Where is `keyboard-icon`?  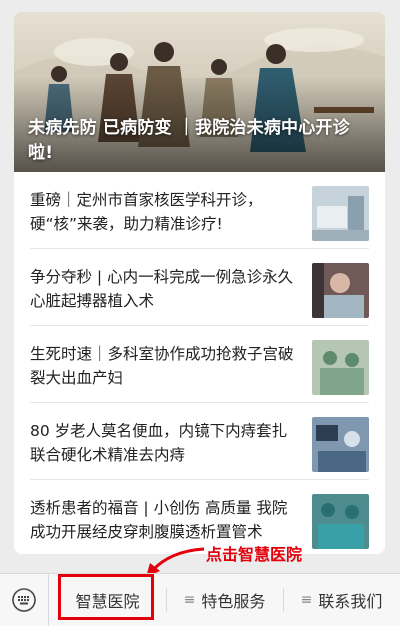
keyboard-icon is located at coordinates (24, 600).